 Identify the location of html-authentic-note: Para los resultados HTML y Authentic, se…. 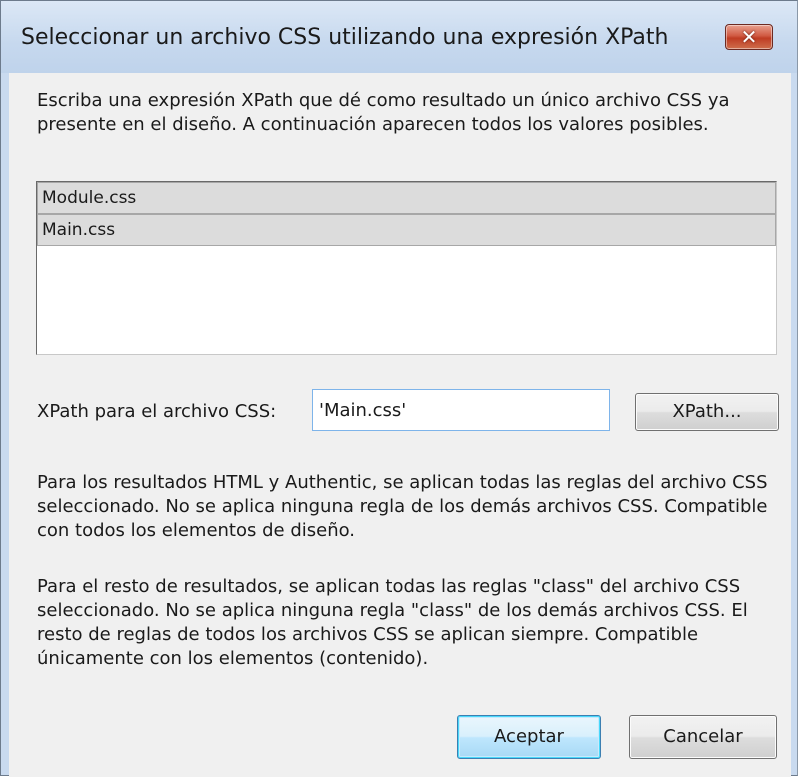
(402, 506).